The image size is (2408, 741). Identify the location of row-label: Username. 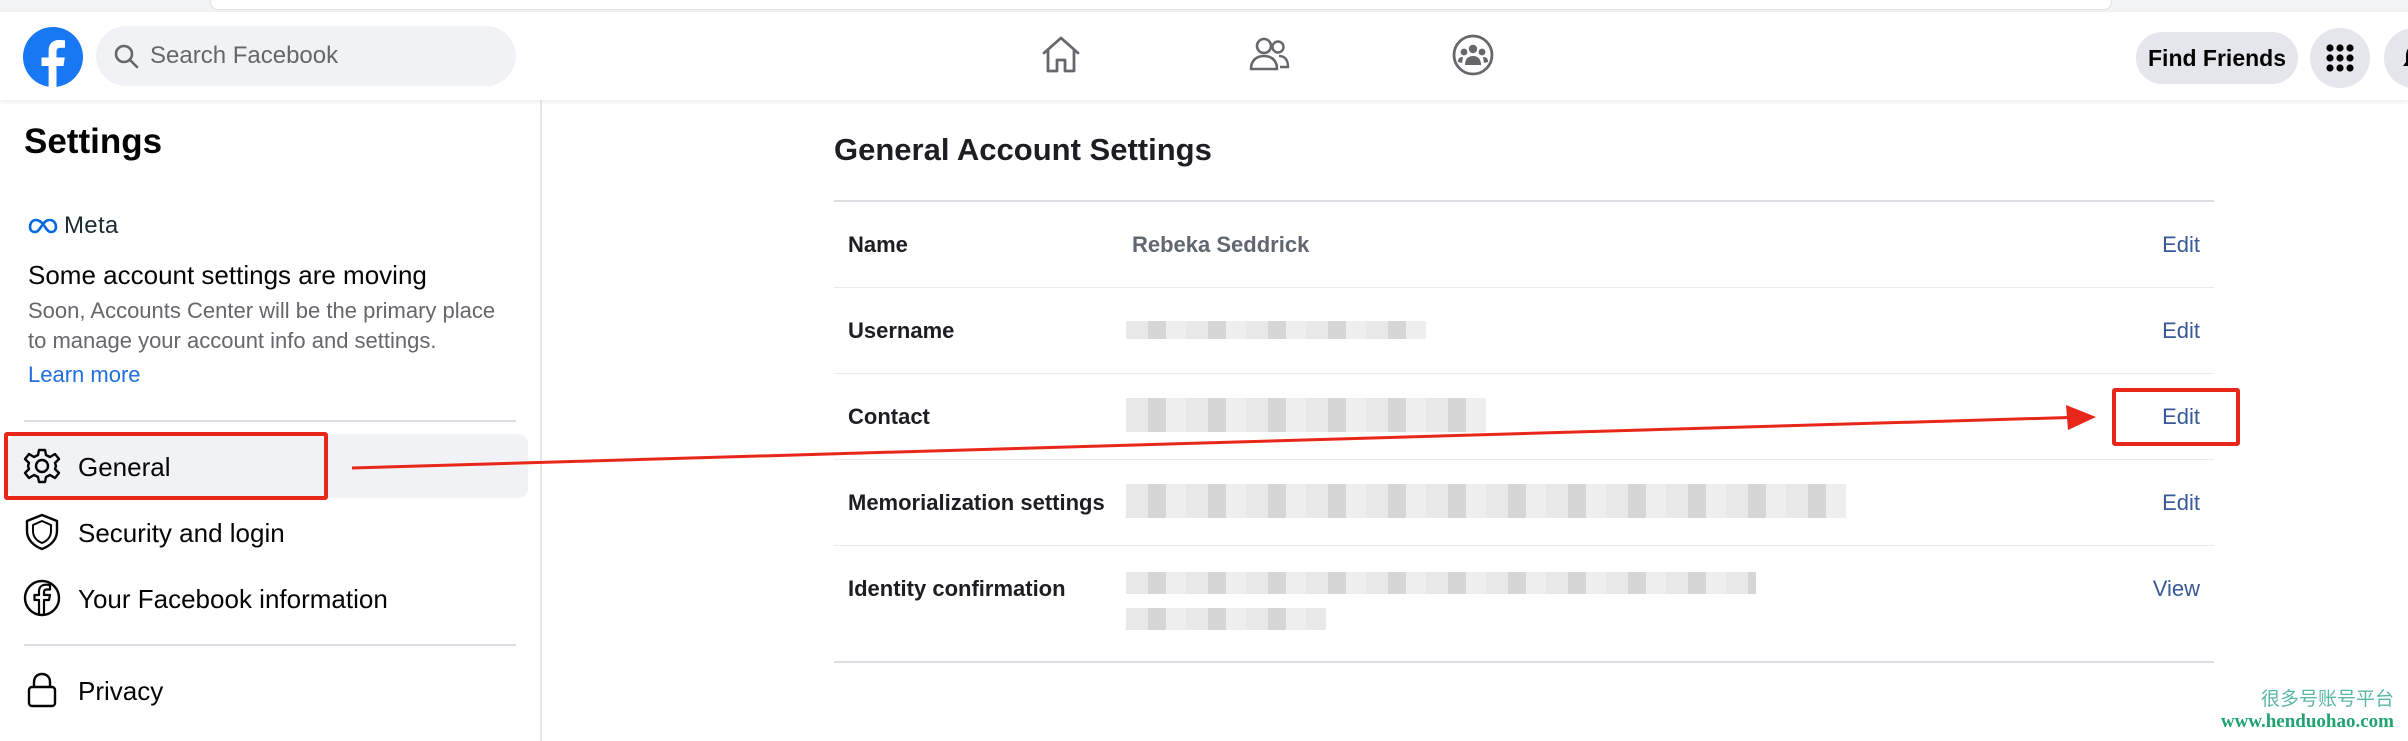
(901, 330).